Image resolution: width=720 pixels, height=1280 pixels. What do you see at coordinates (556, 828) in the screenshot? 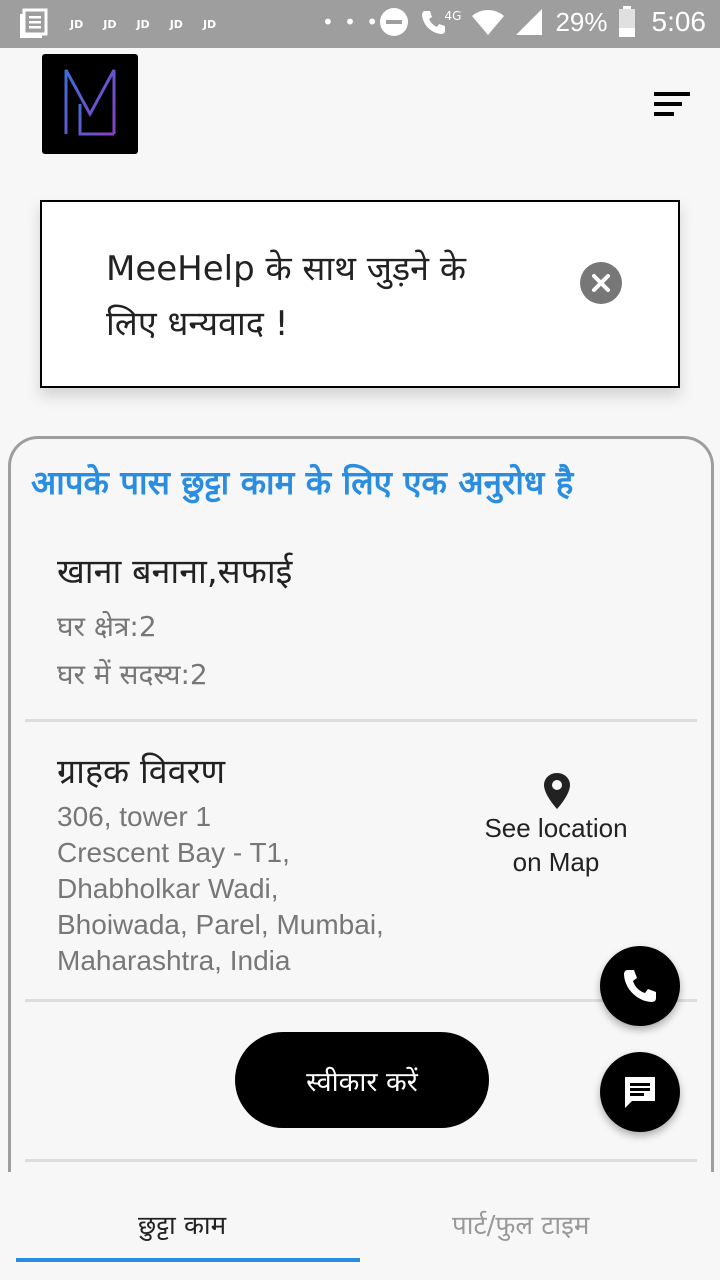
I see `see-location-line: See location` at bounding box center [556, 828].